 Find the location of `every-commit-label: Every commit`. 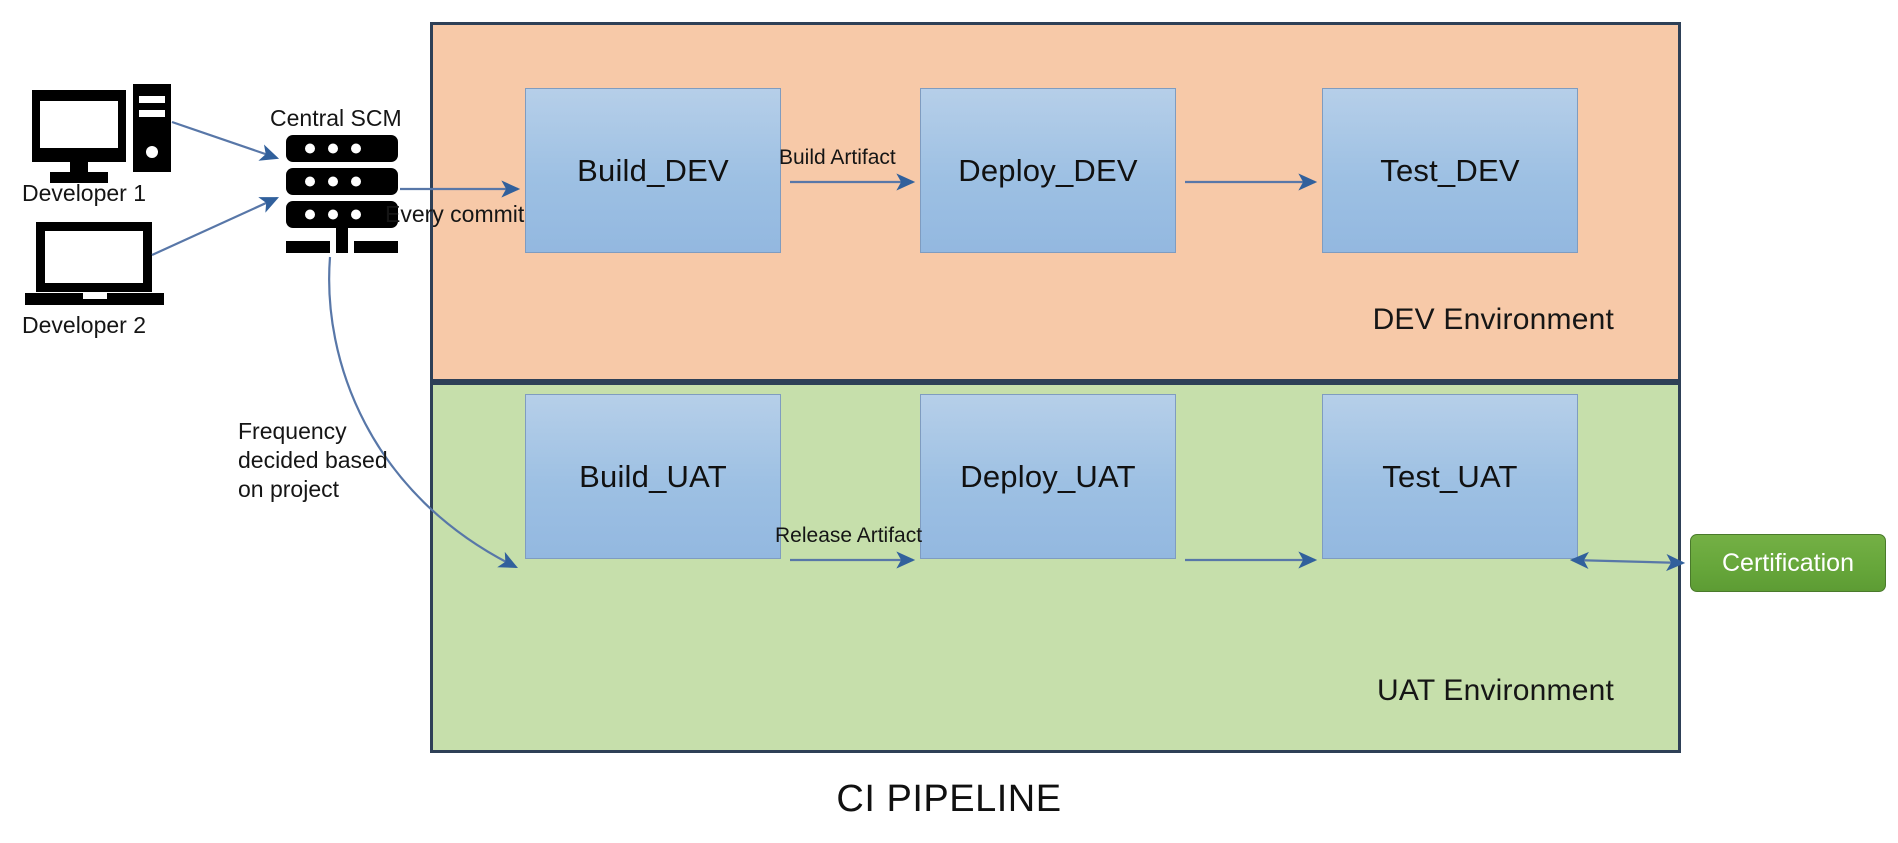

every-commit-label: Every commit is located at coordinates (455, 214).